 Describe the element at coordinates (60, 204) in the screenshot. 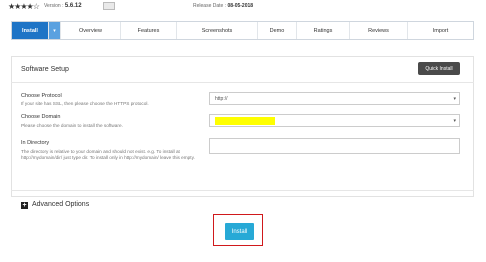

I see `advanced-options-toggle: Advanced Options` at that location.